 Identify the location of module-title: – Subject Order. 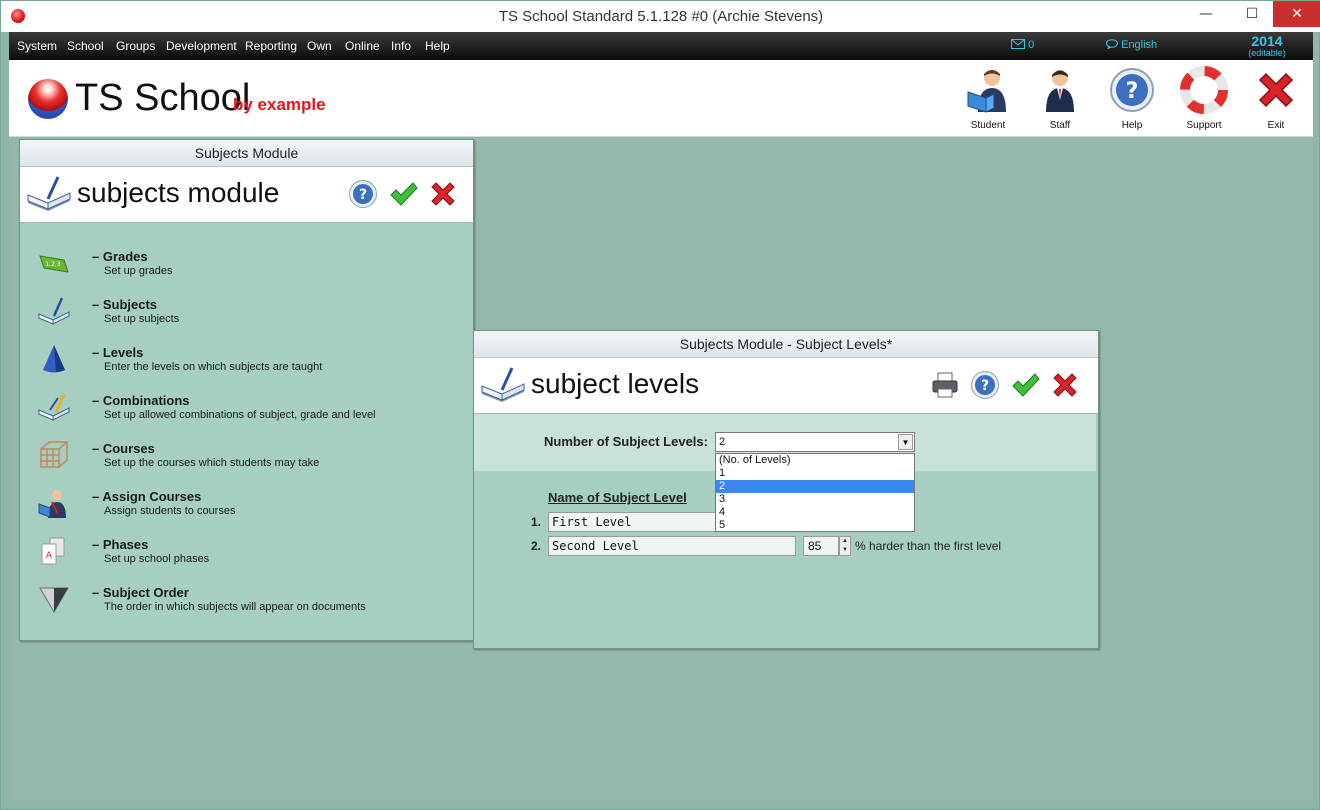
(140, 592).